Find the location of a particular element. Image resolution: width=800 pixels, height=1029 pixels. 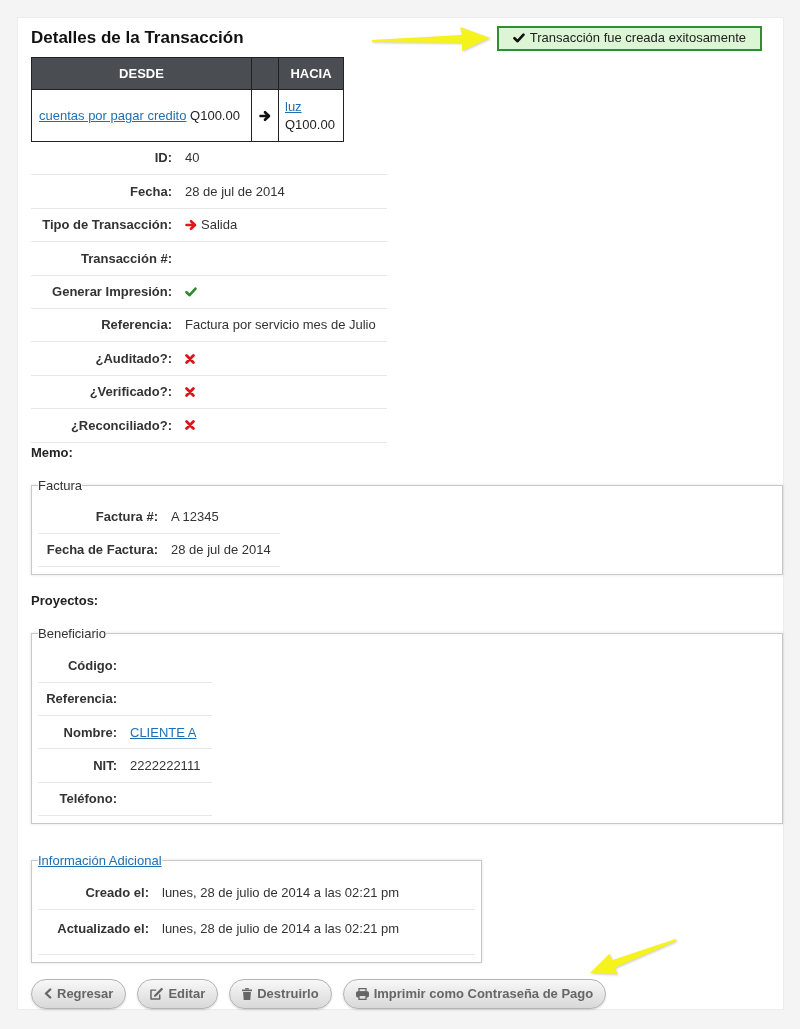

field-label: Fecha de Factura: is located at coordinates (102, 550).